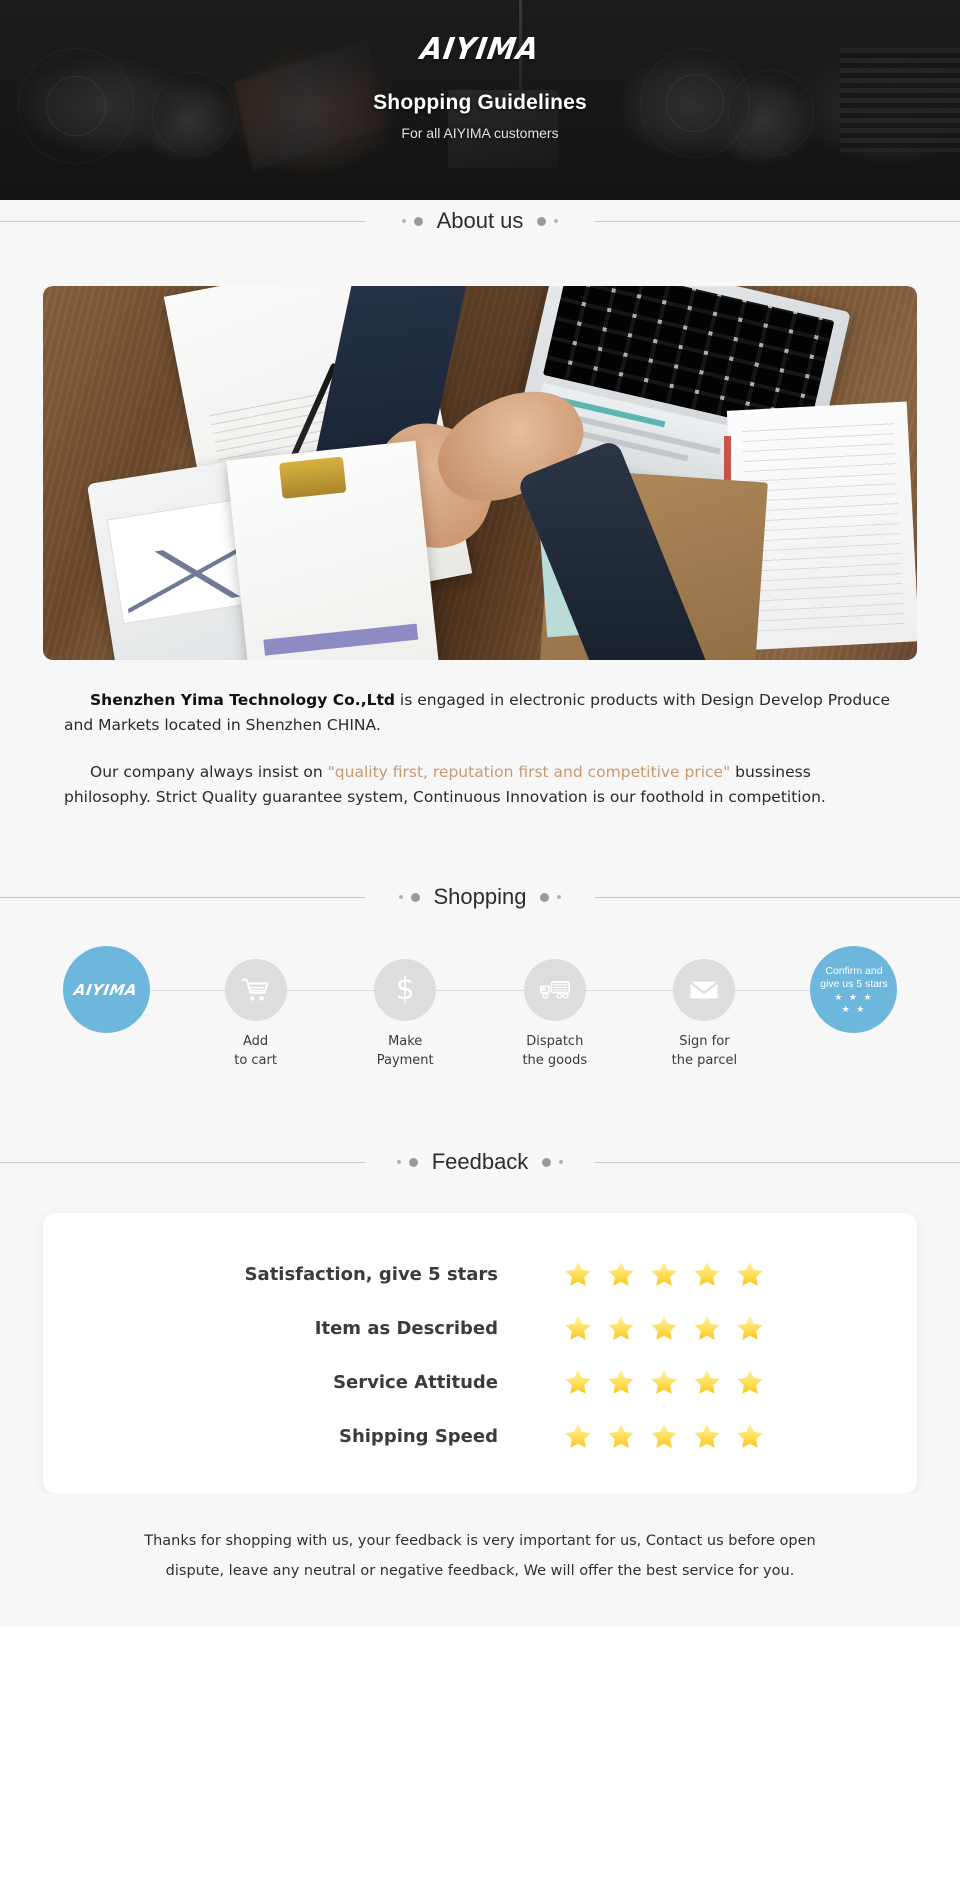 The width and height of the screenshot is (960, 1880). Describe the element at coordinates (313, 477) in the screenshot. I see `clipboard-clip` at that location.